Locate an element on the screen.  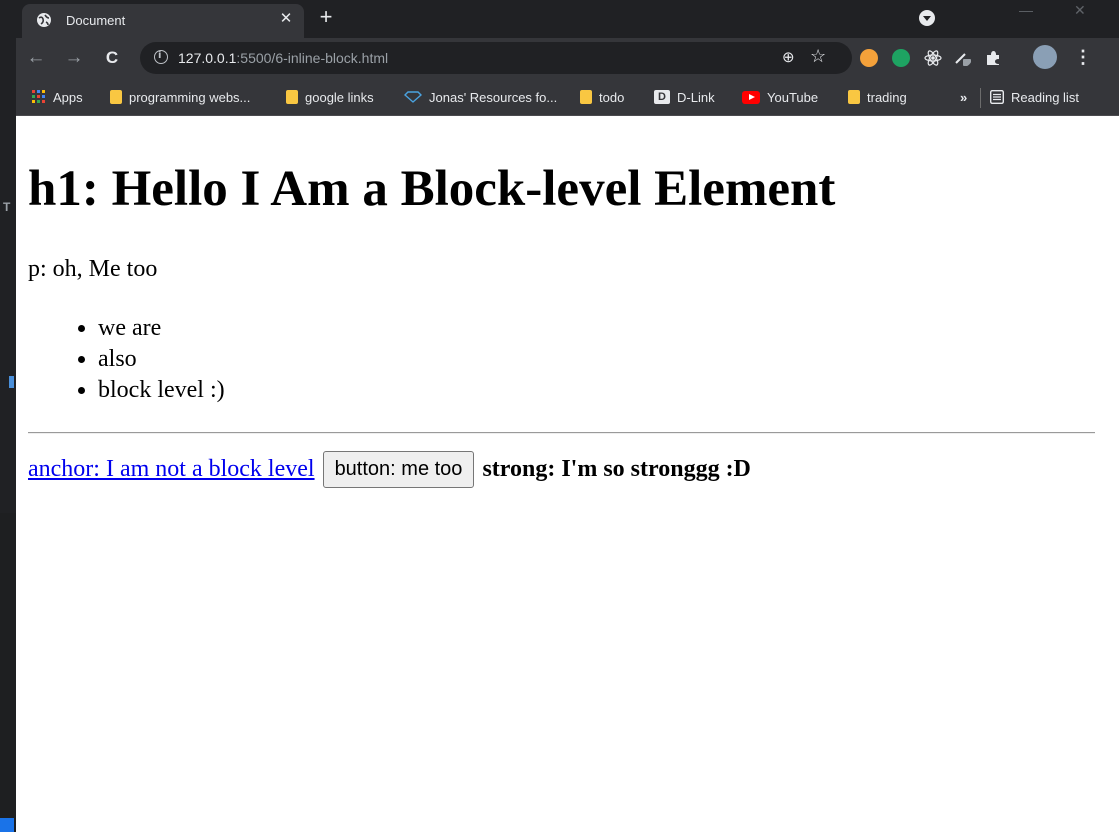
url-text: 127.0.0.1:5500/6-inline-block.html is located at coordinates (283, 58).